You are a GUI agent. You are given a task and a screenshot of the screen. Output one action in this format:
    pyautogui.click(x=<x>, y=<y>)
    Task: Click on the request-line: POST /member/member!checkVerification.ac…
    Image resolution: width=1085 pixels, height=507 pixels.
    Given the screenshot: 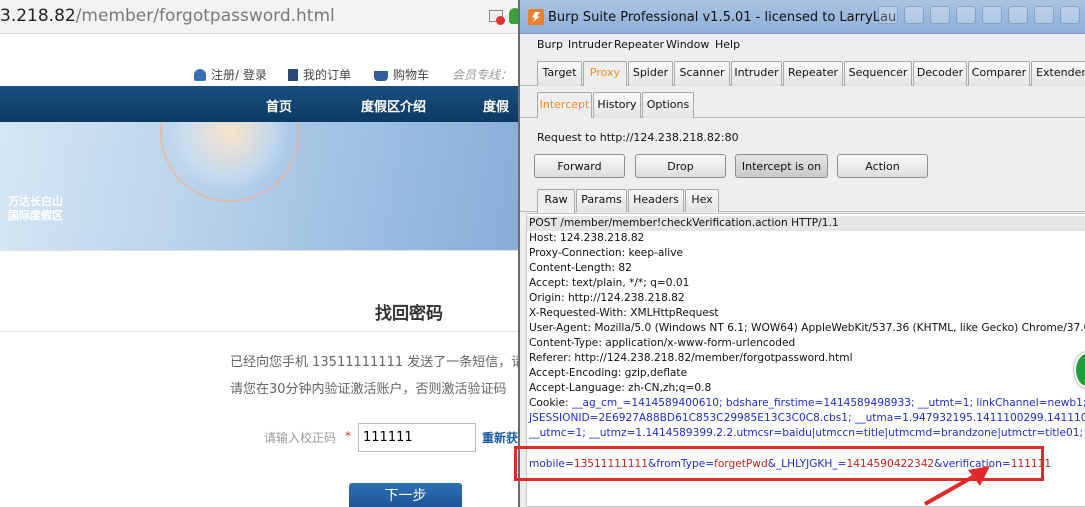 What is the action you would take?
    pyautogui.click(x=806, y=223)
    